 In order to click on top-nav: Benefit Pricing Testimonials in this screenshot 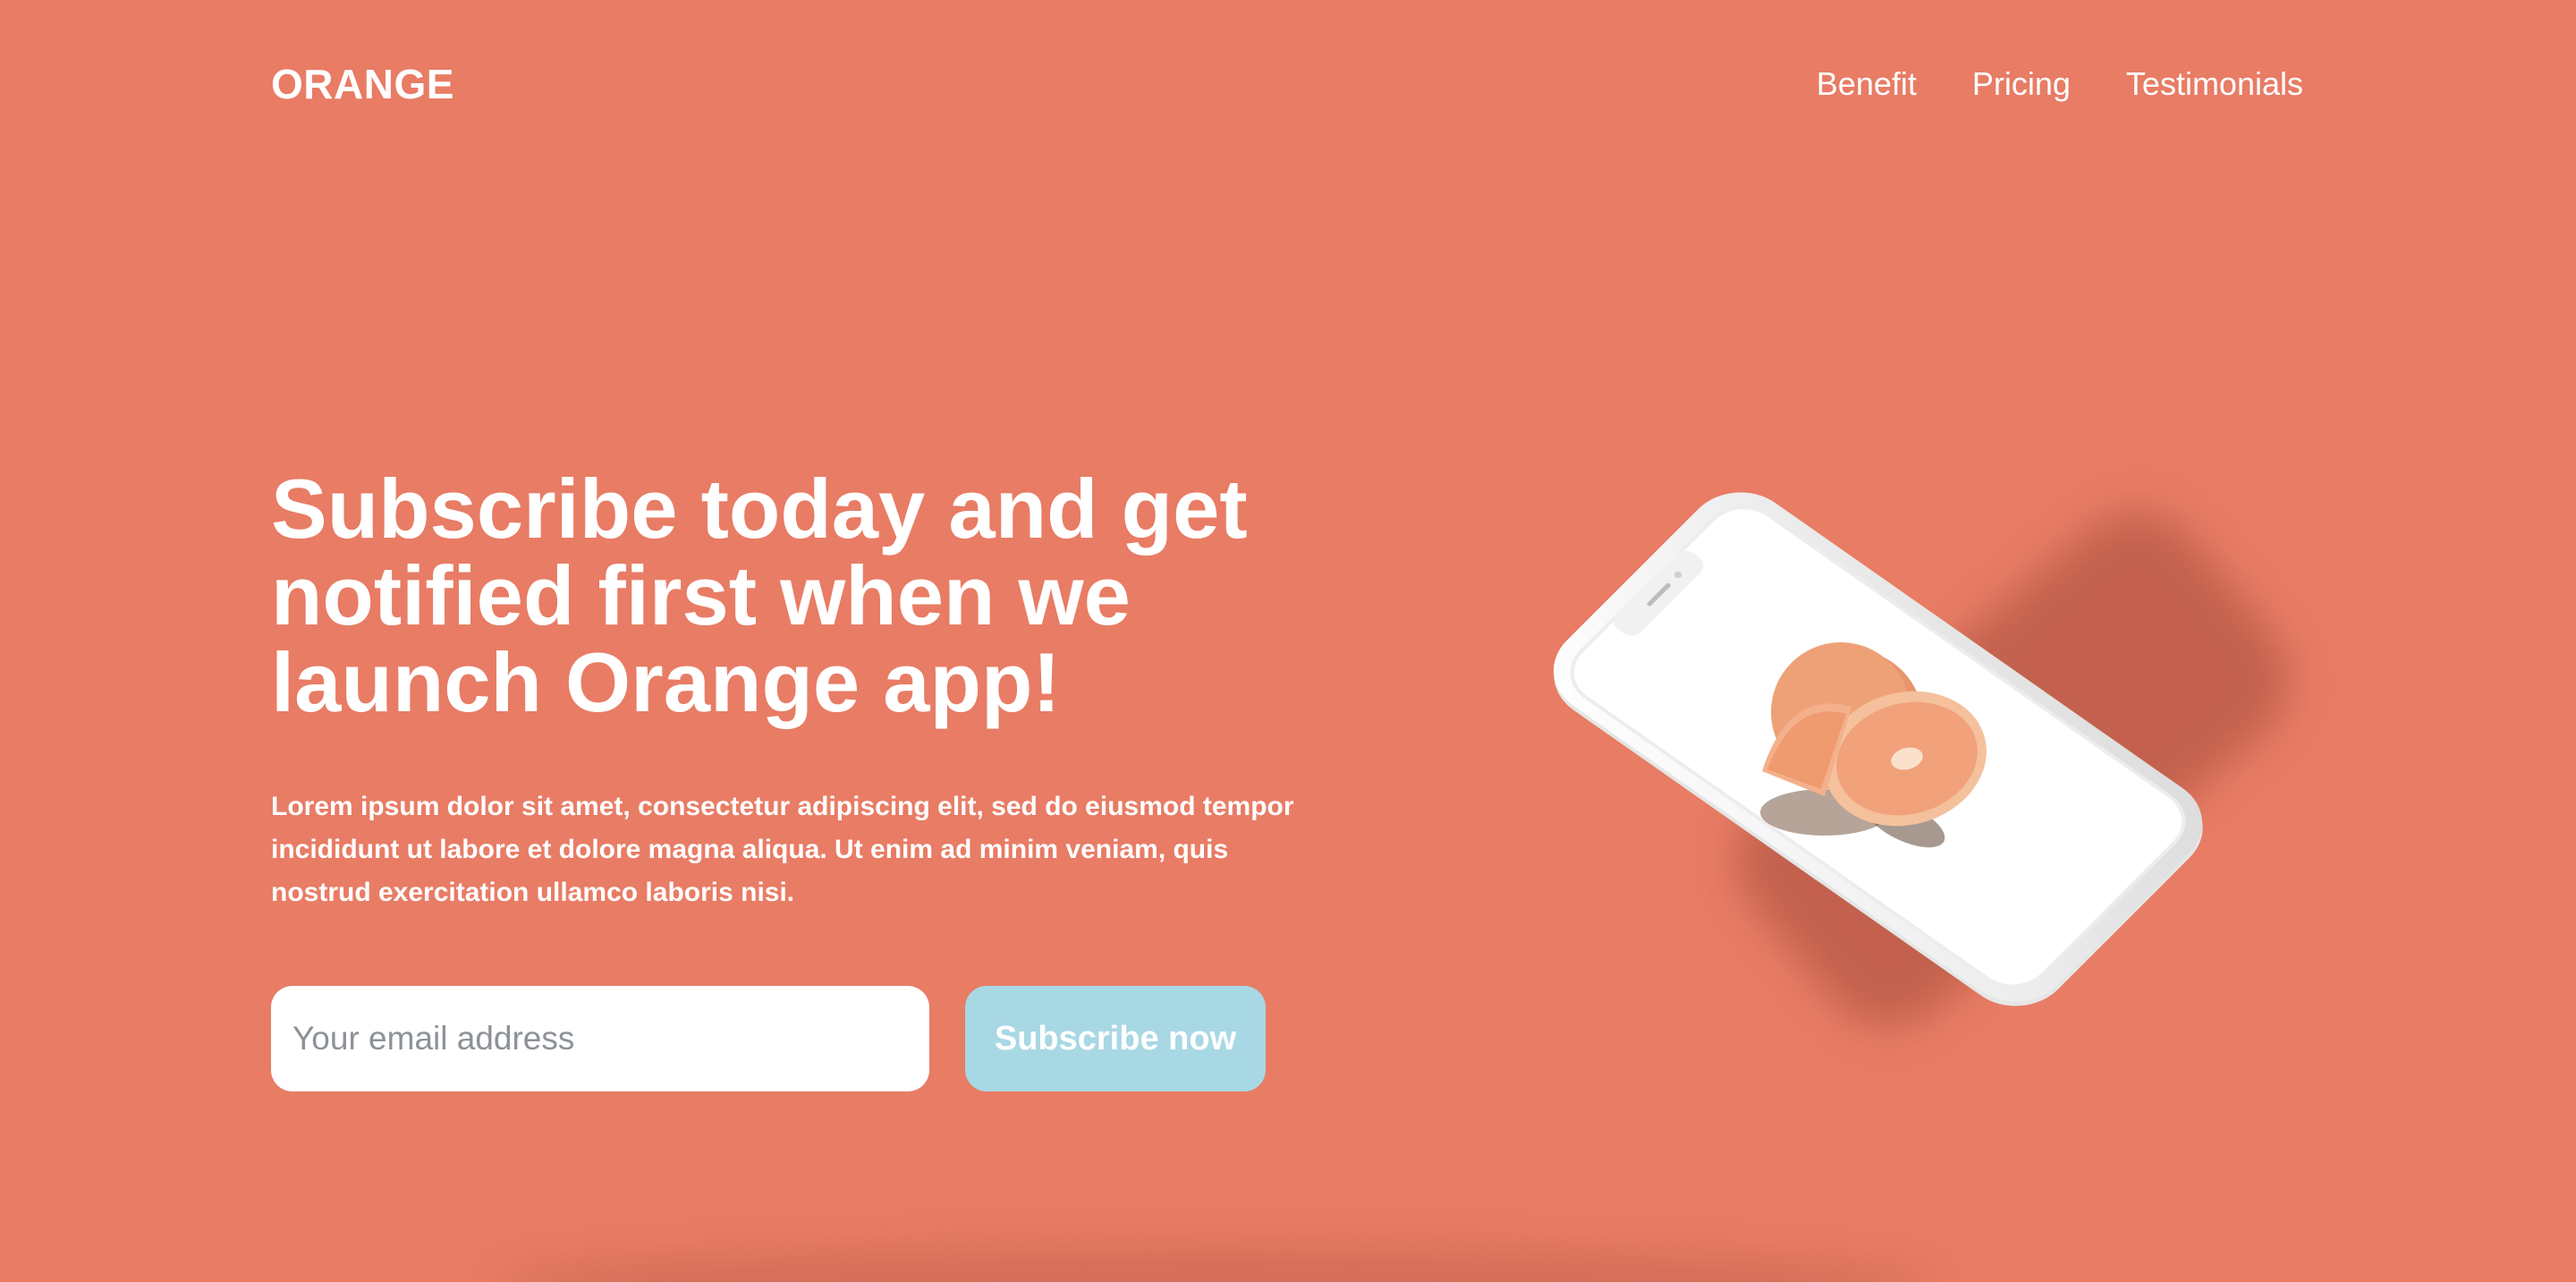, I will do `click(2060, 84)`.